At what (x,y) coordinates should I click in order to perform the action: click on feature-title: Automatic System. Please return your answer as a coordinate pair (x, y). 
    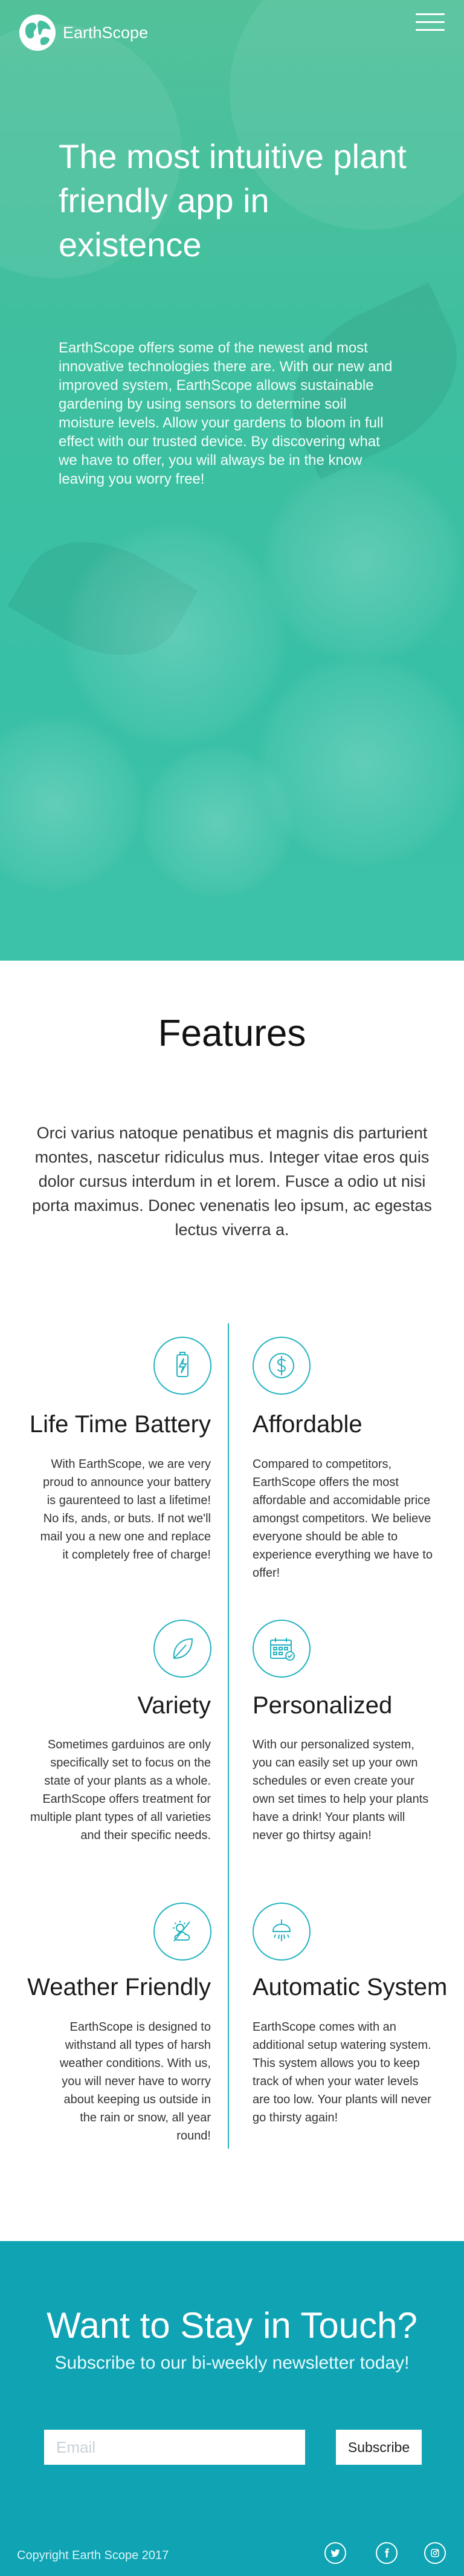
    Looking at the image, I should click on (350, 1987).